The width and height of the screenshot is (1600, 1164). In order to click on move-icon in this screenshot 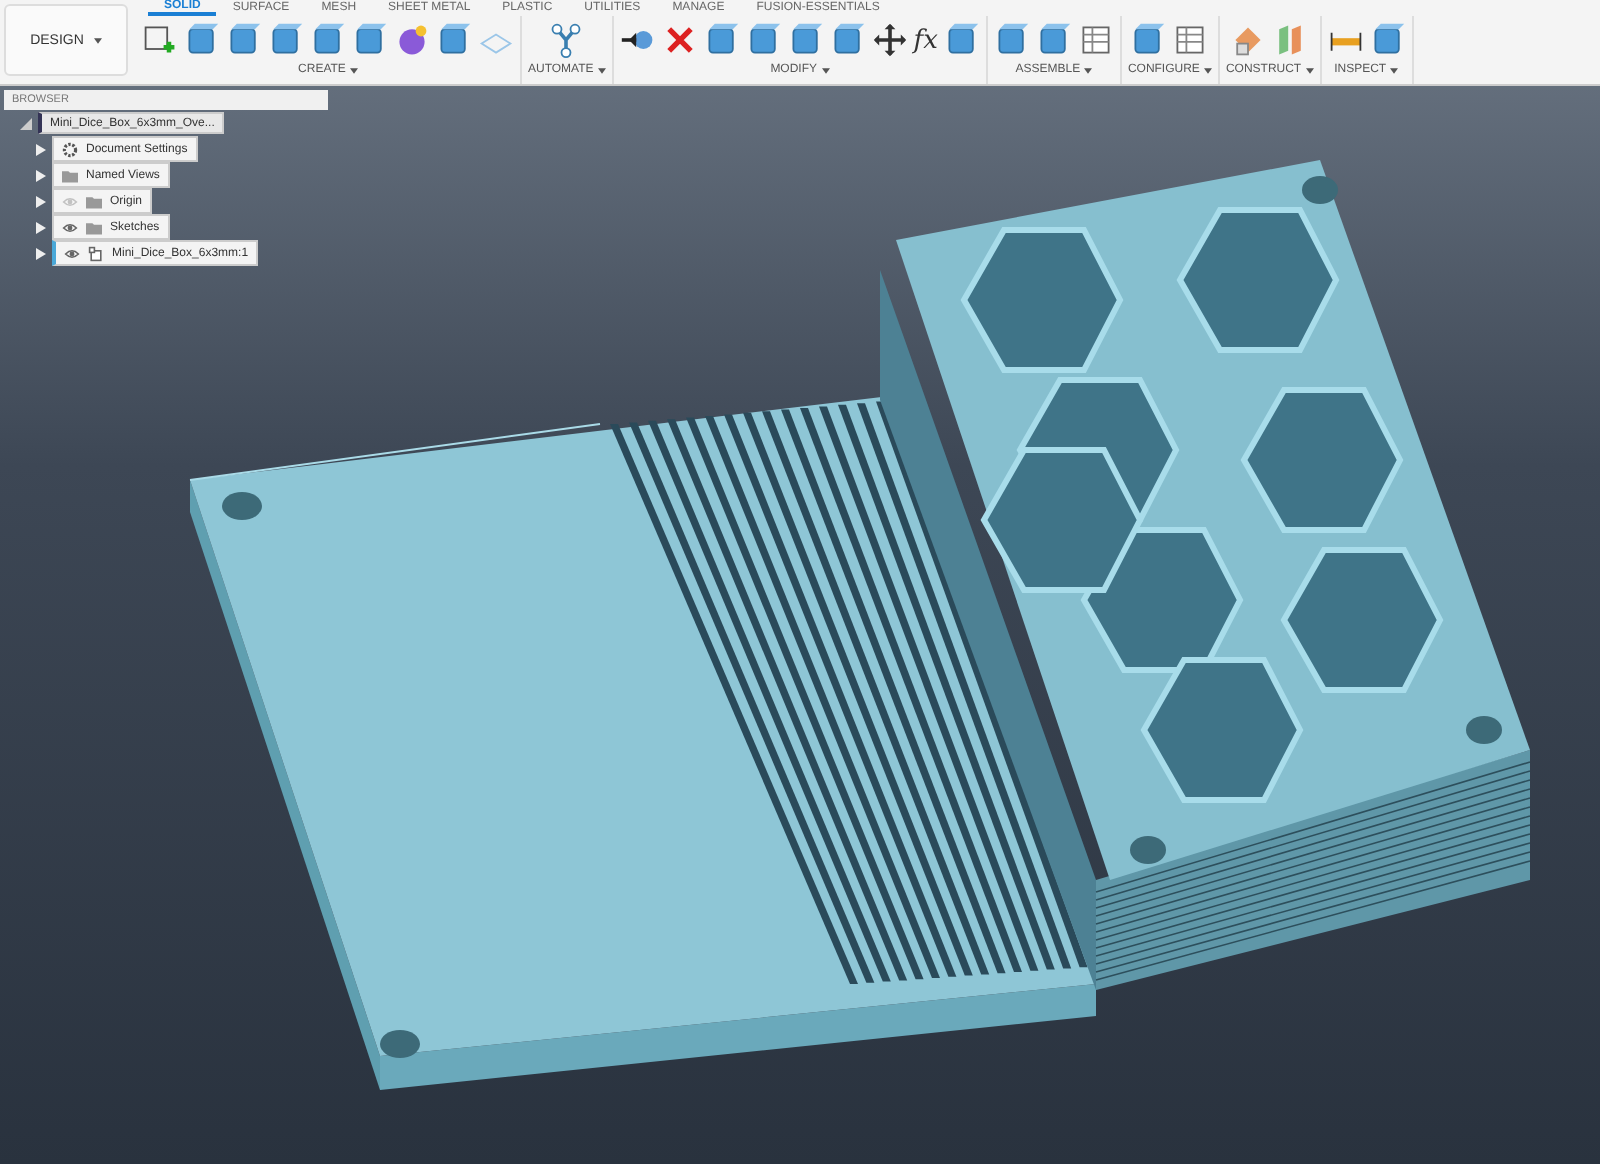, I will do `click(889, 40)`.